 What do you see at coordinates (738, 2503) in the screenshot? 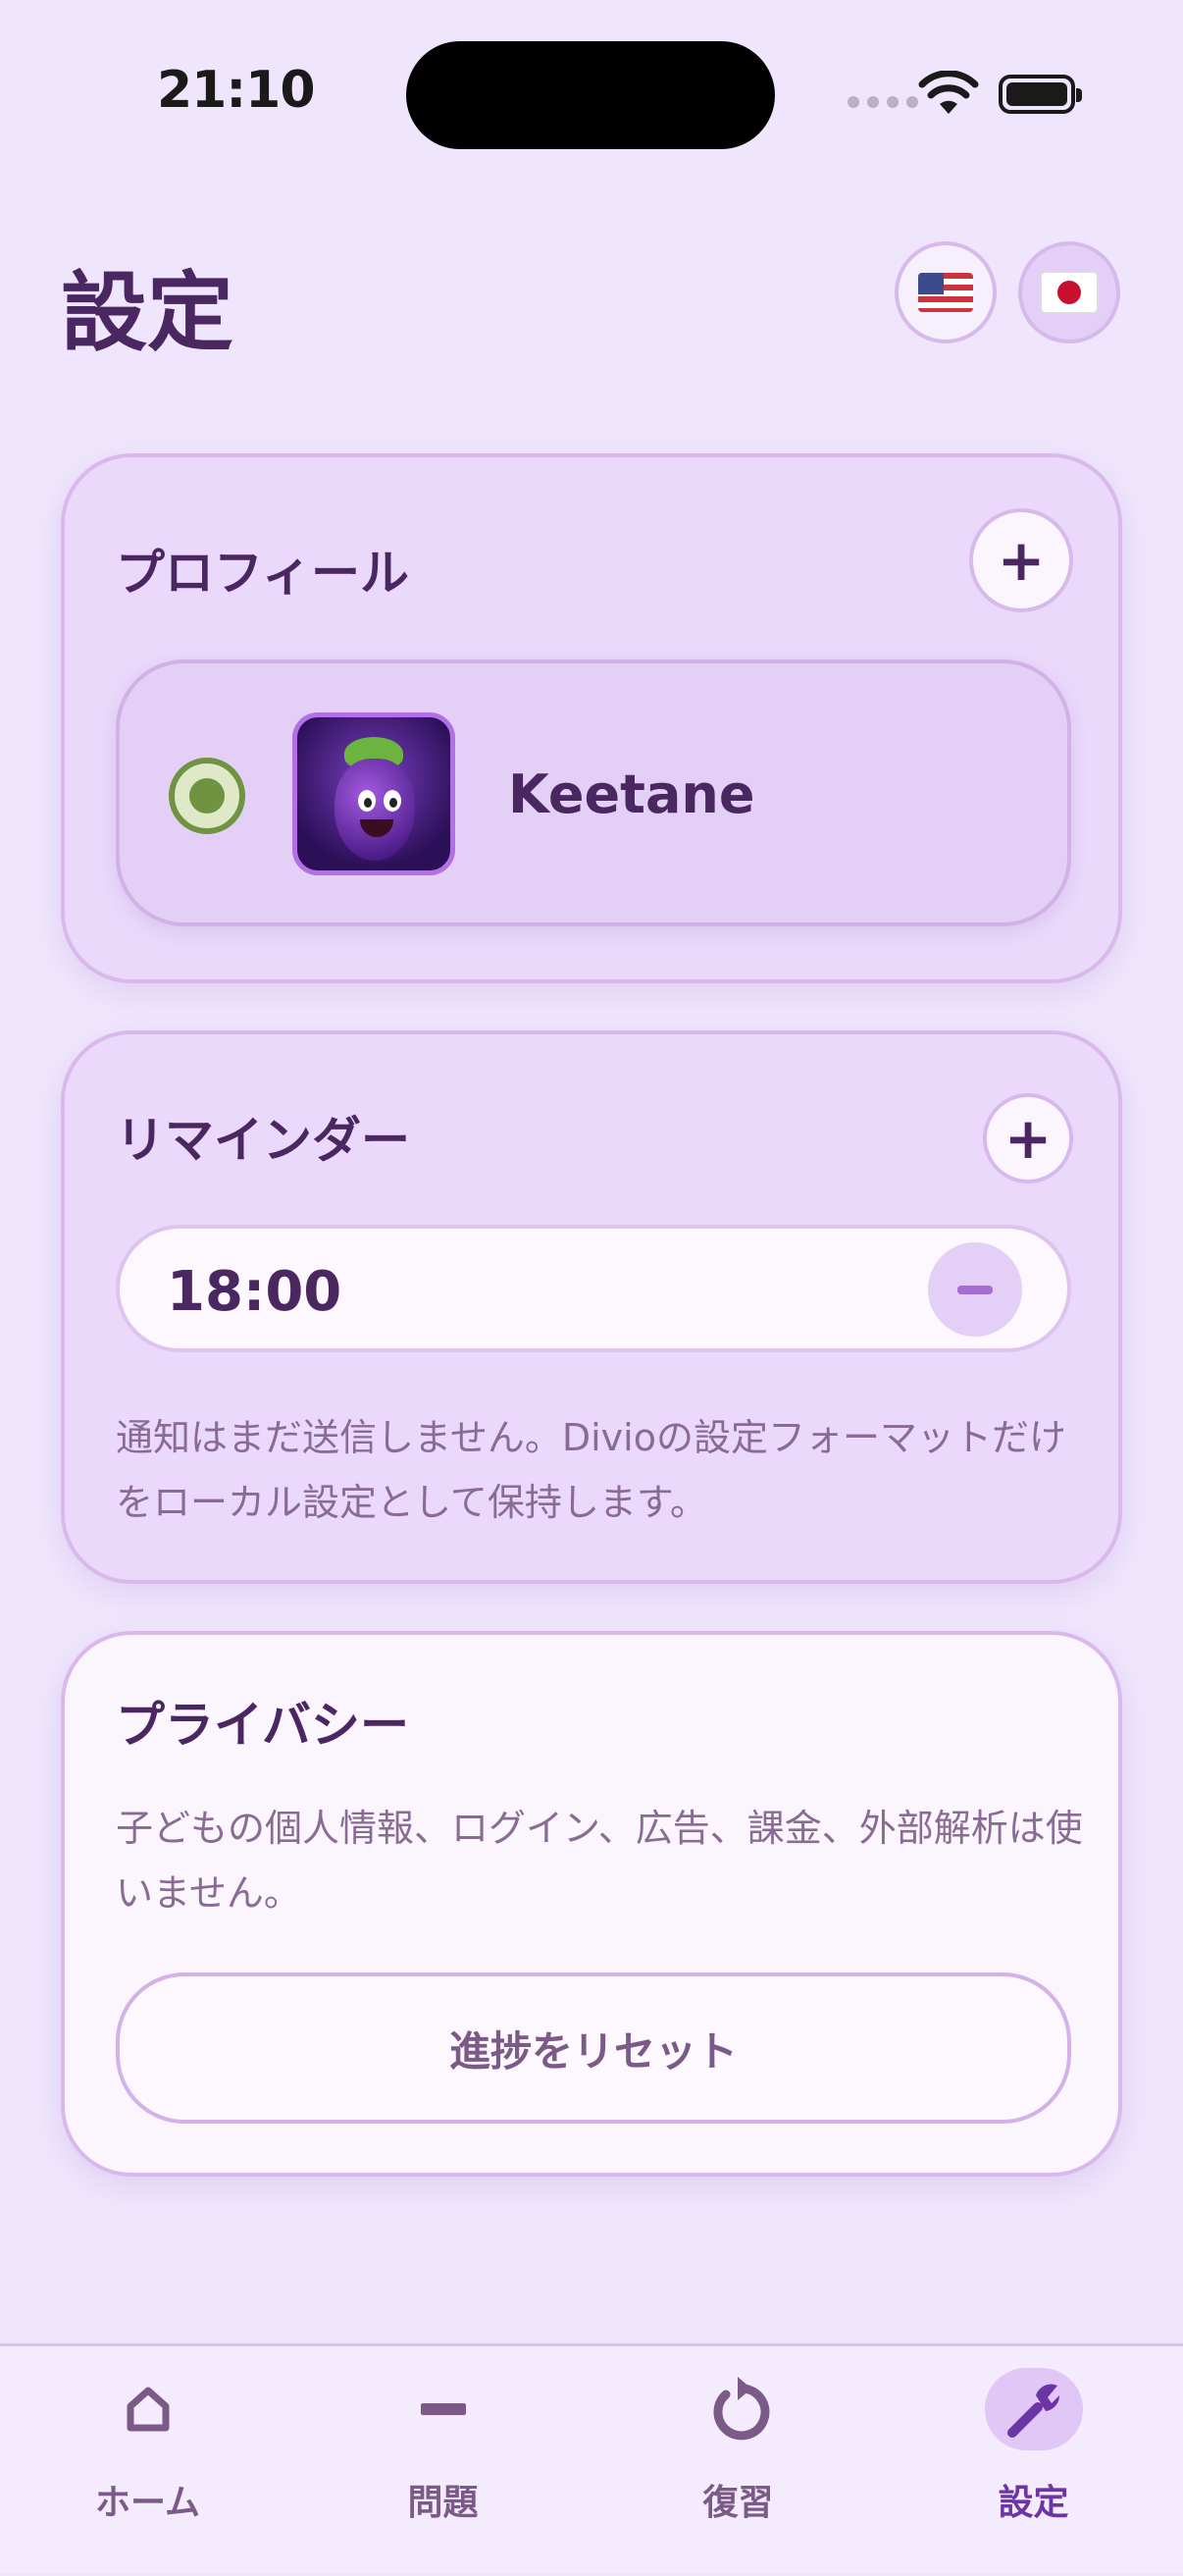
I see `tab-review-label: 復習` at bounding box center [738, 2503].